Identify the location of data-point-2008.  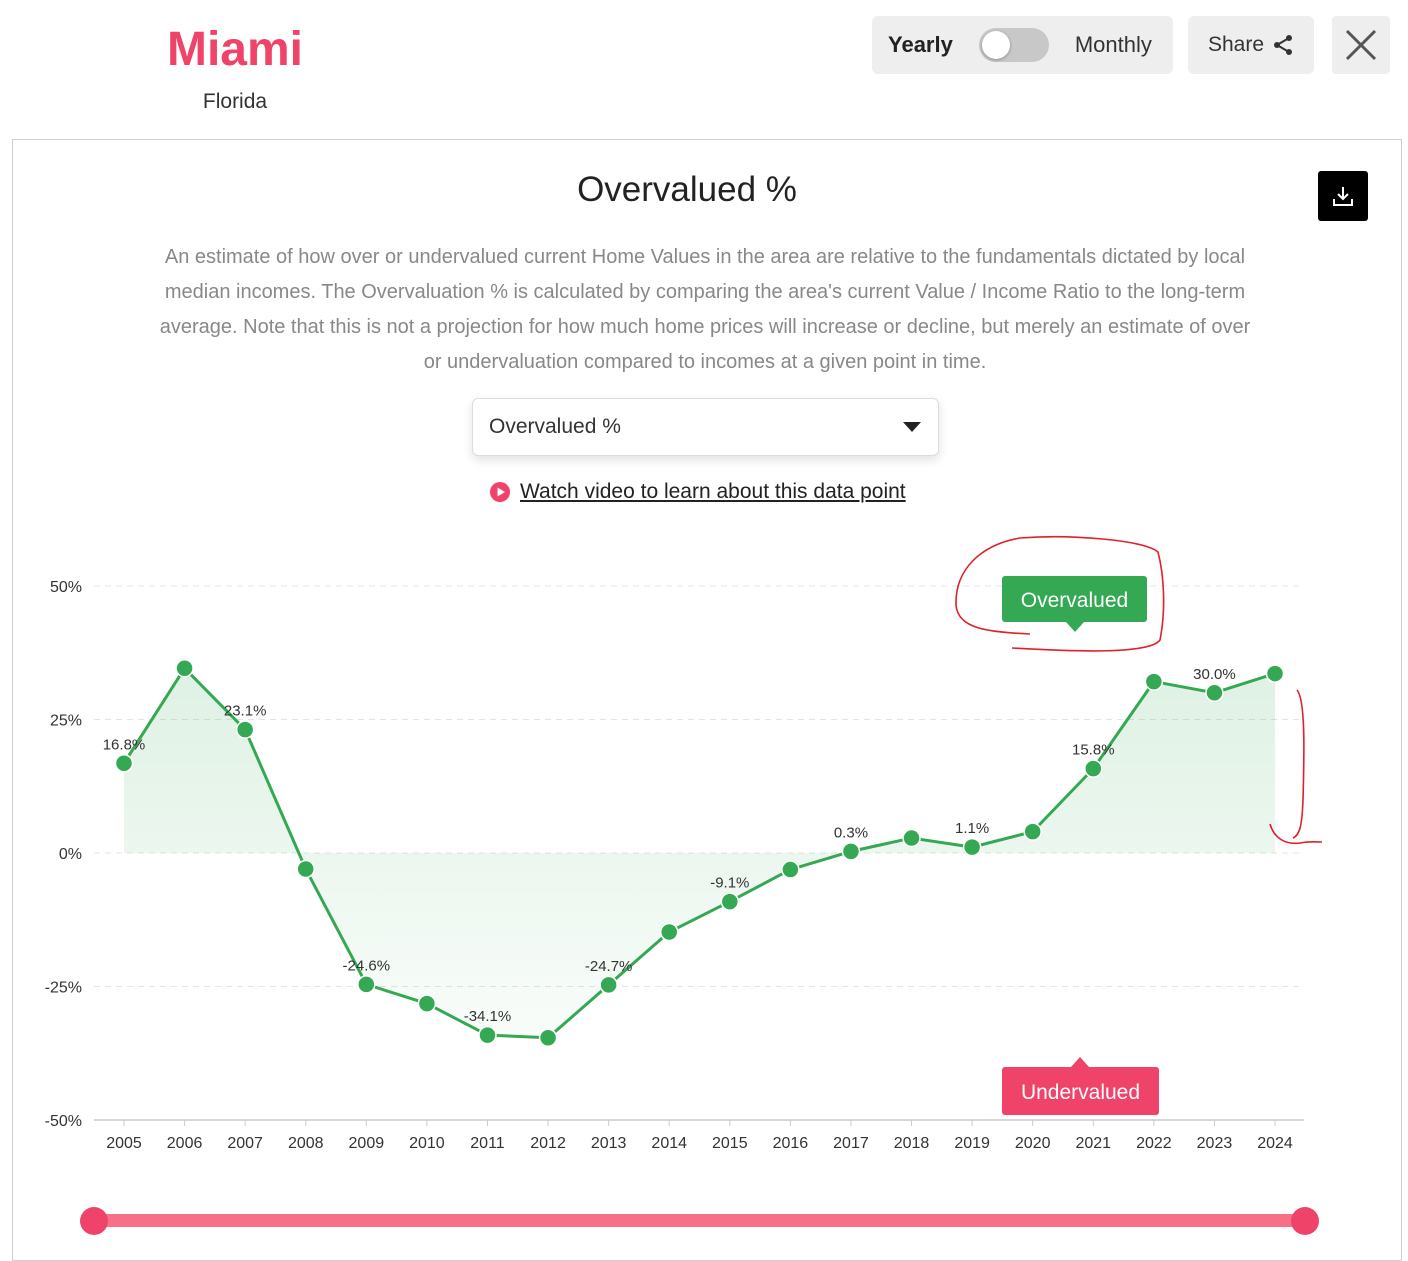
(305, 869).